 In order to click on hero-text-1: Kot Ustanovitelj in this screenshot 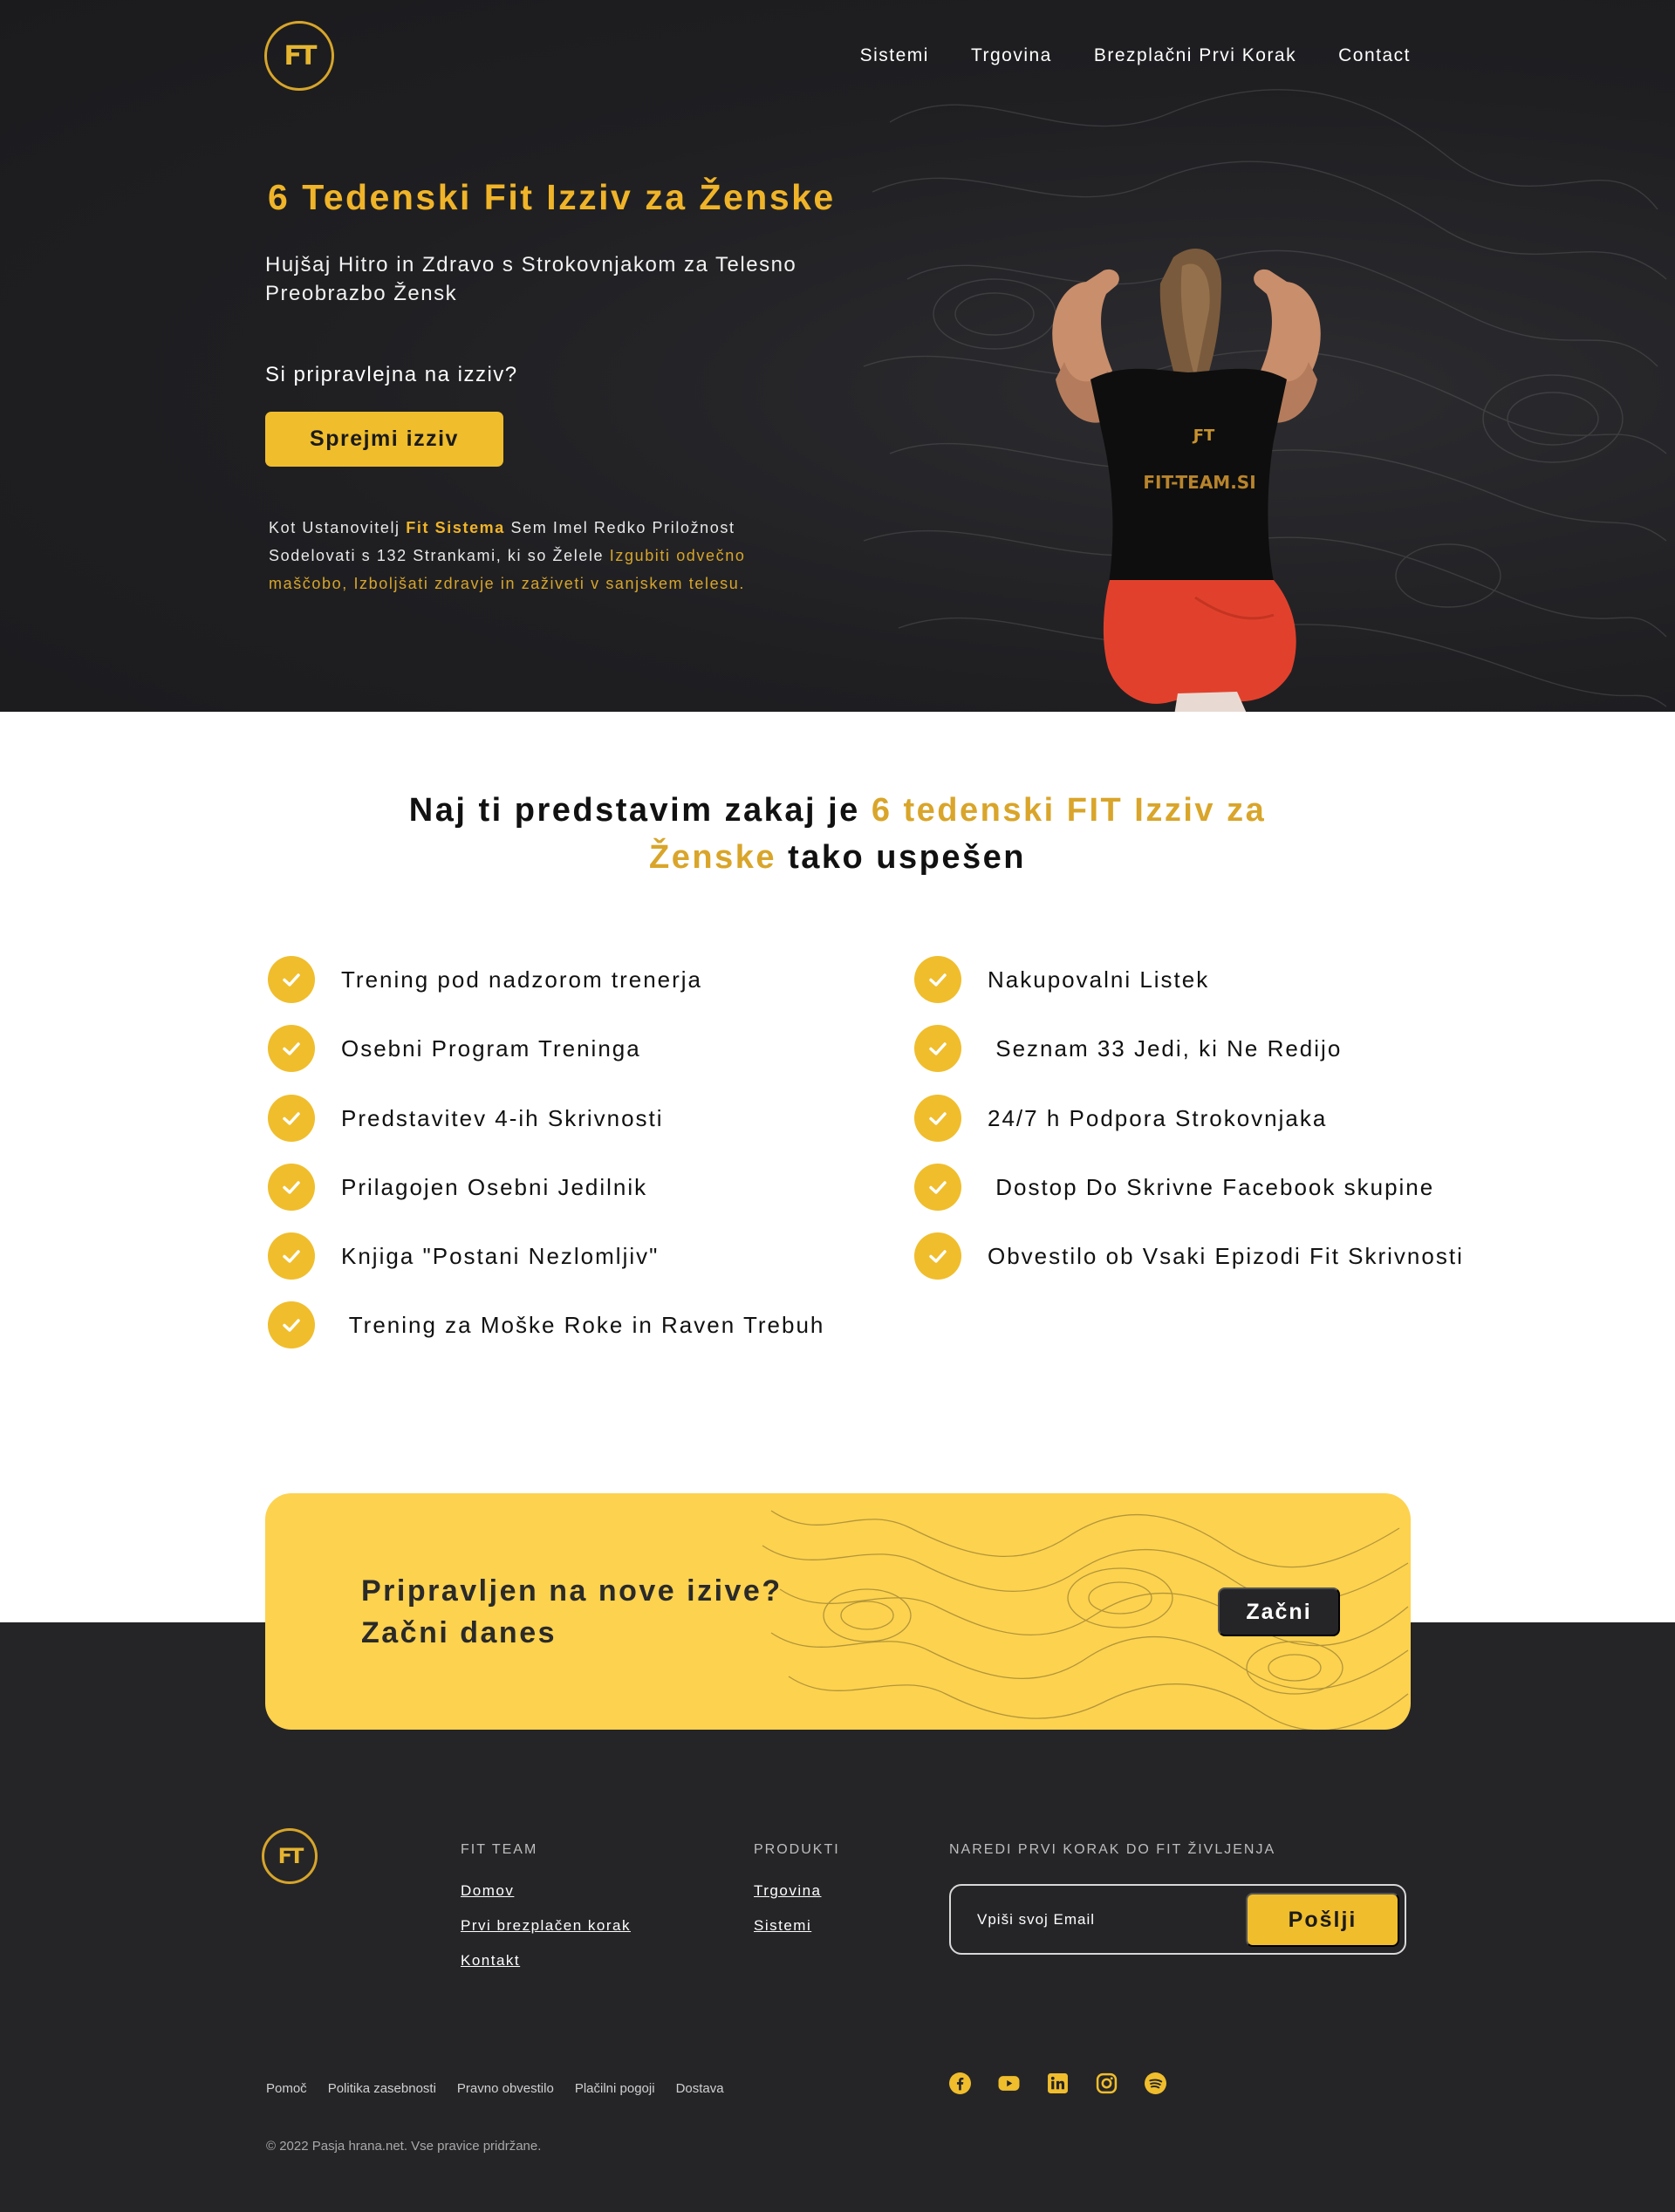, I will do `click(338, 527)`.